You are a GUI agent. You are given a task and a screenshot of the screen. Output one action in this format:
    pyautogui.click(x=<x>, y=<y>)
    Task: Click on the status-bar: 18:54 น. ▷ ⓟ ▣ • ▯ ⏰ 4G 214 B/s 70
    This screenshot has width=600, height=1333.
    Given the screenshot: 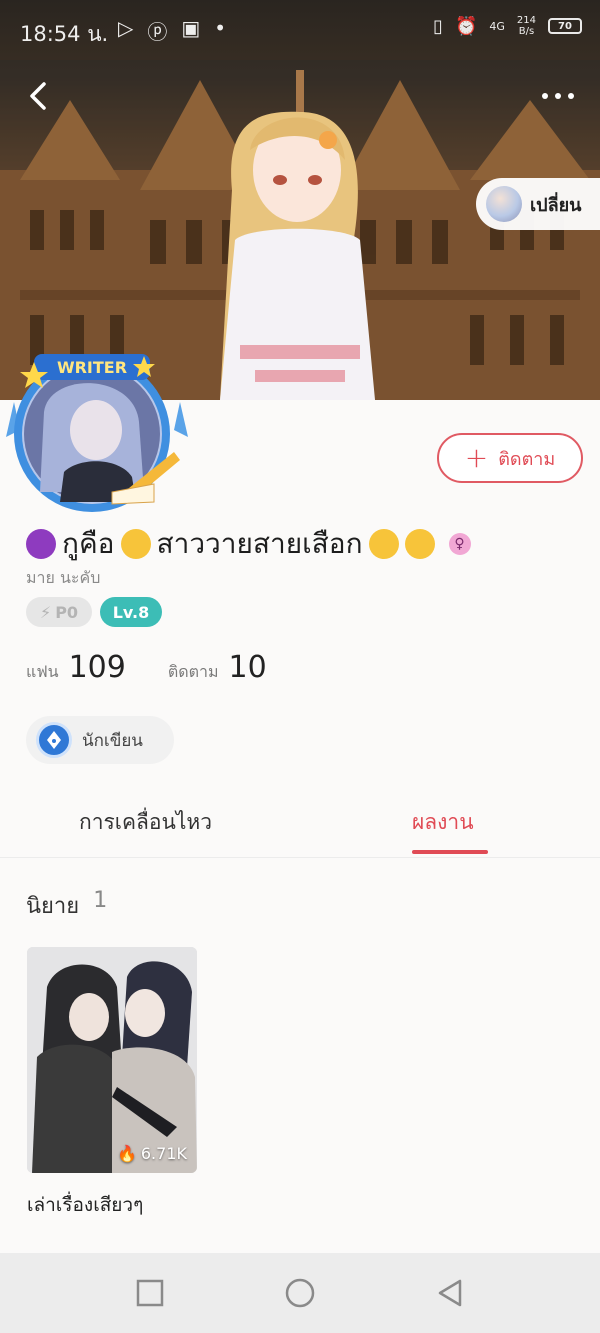 What is the action you would take?
    pyautogui.click(x=300, y=30)
    